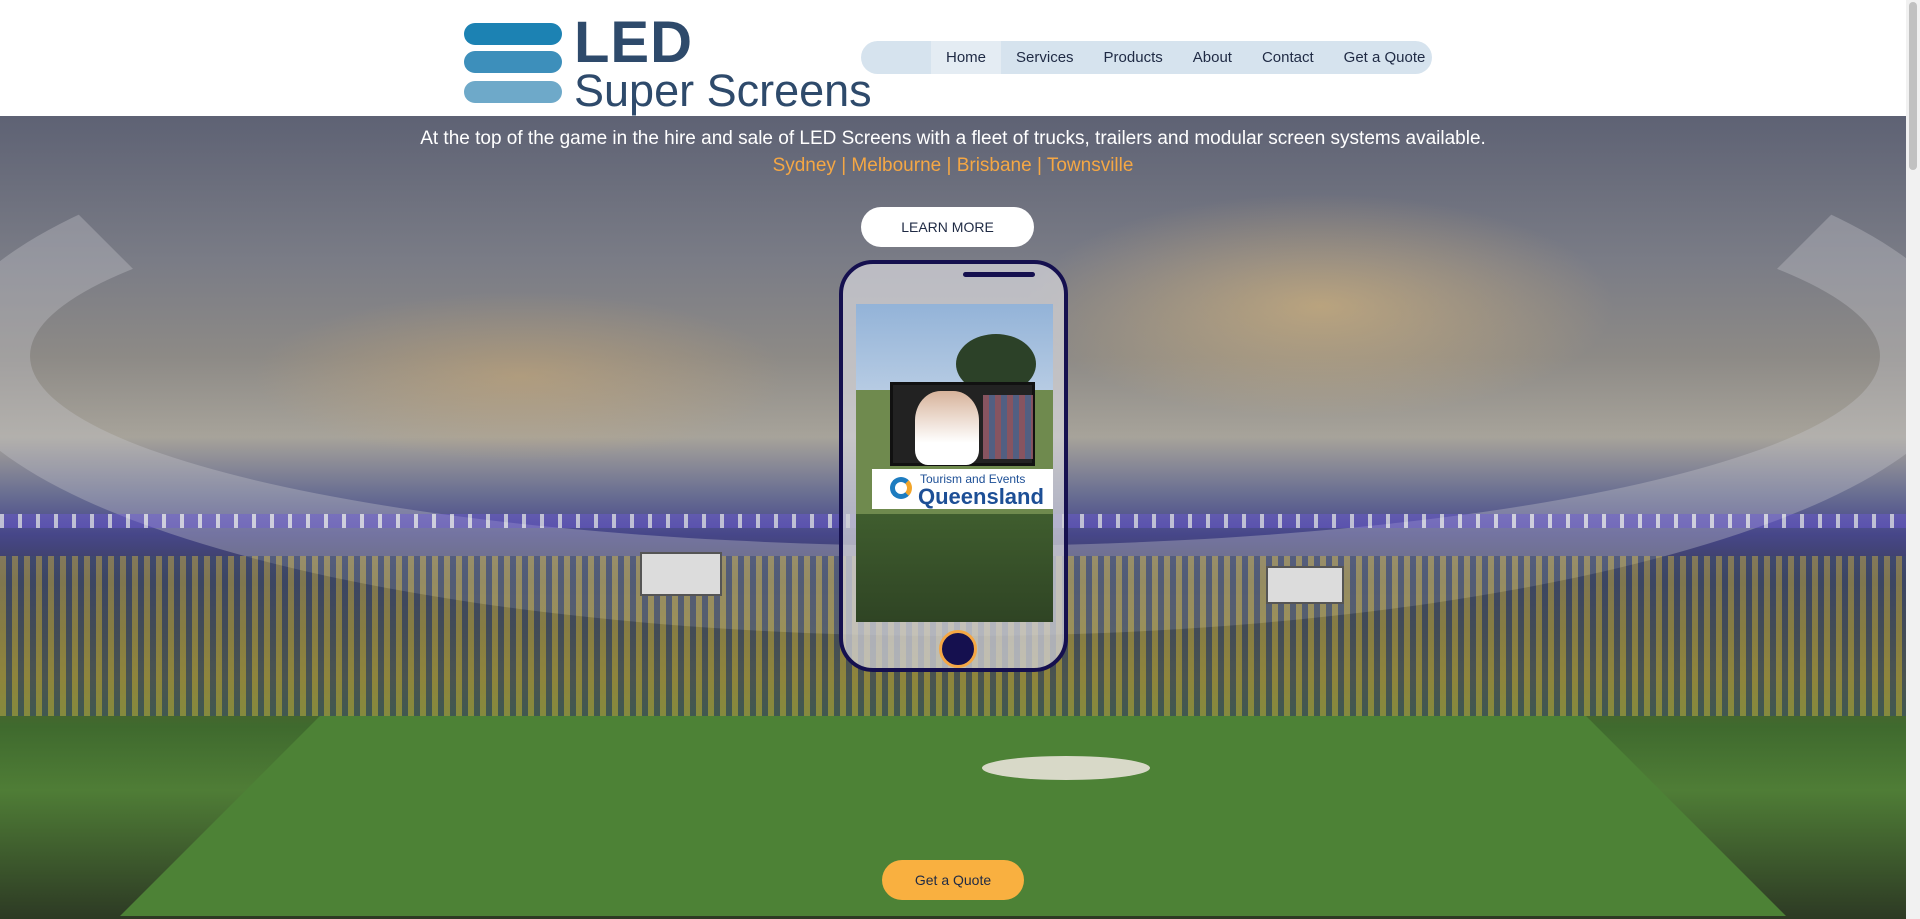  Describe the element at coordinates (681, 574) in the screenshot. I see `stadium-scoreboard-left` at that location.